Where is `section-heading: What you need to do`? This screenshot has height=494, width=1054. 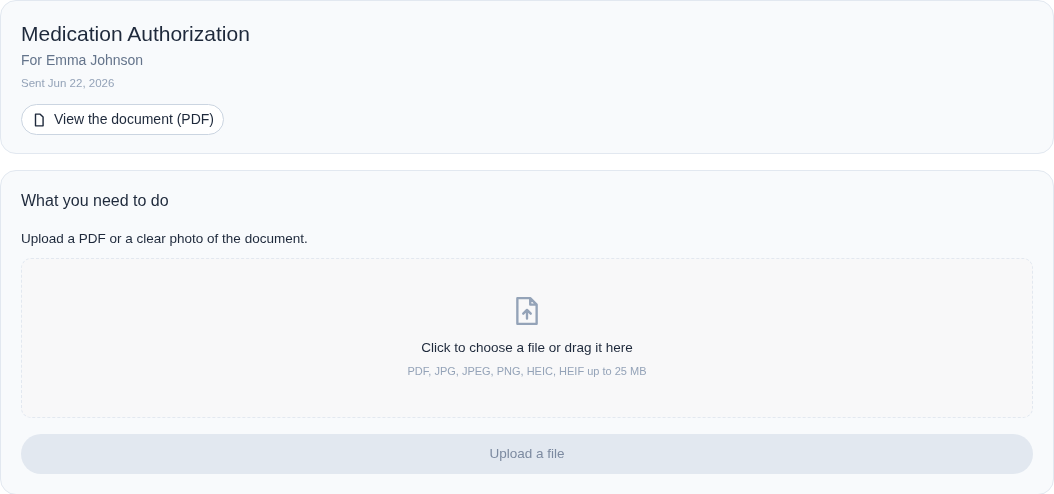
section-heading: What you need to do is located at coordinates (95, 201).